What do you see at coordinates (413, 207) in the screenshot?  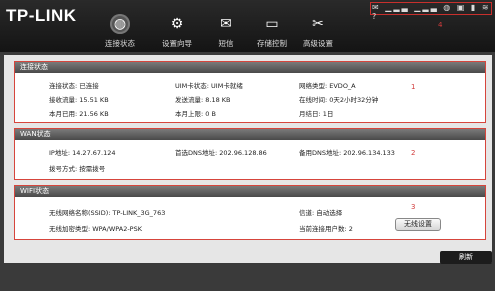 I see `annotation-3: 3` at bounding box center [413, 207].